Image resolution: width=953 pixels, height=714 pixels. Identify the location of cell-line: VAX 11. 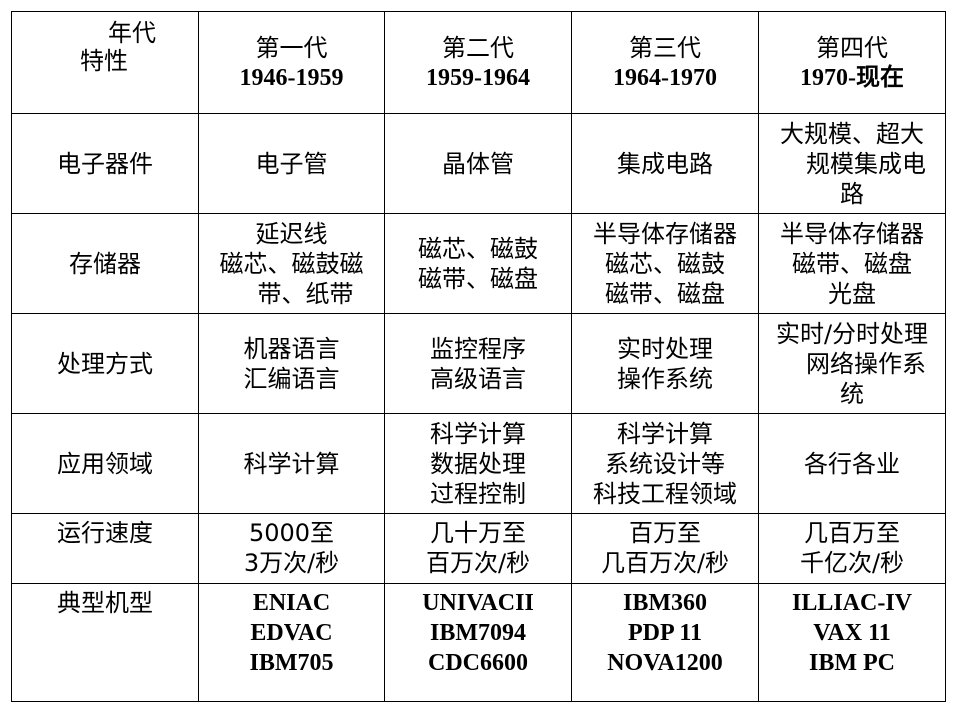
(852, 633).